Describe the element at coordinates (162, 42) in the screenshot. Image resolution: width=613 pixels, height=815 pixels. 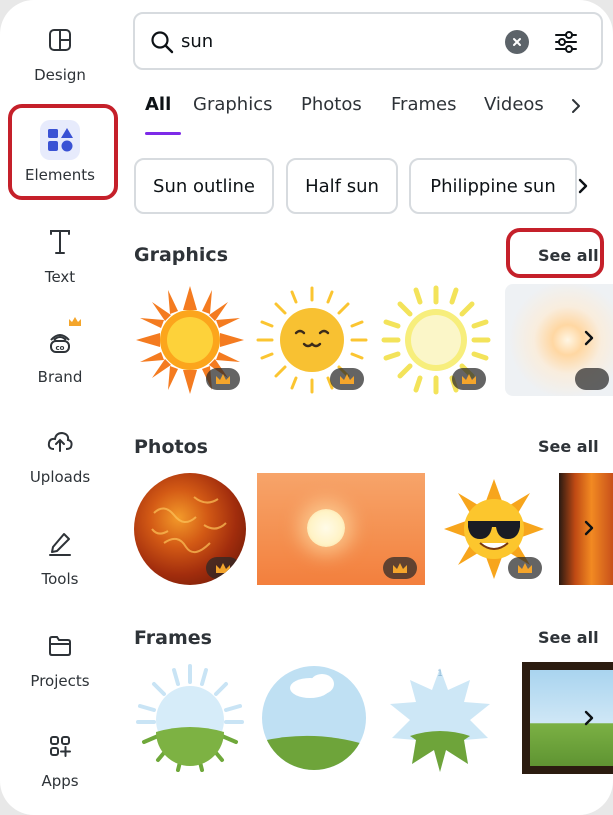
I see `search-icon` at that location.